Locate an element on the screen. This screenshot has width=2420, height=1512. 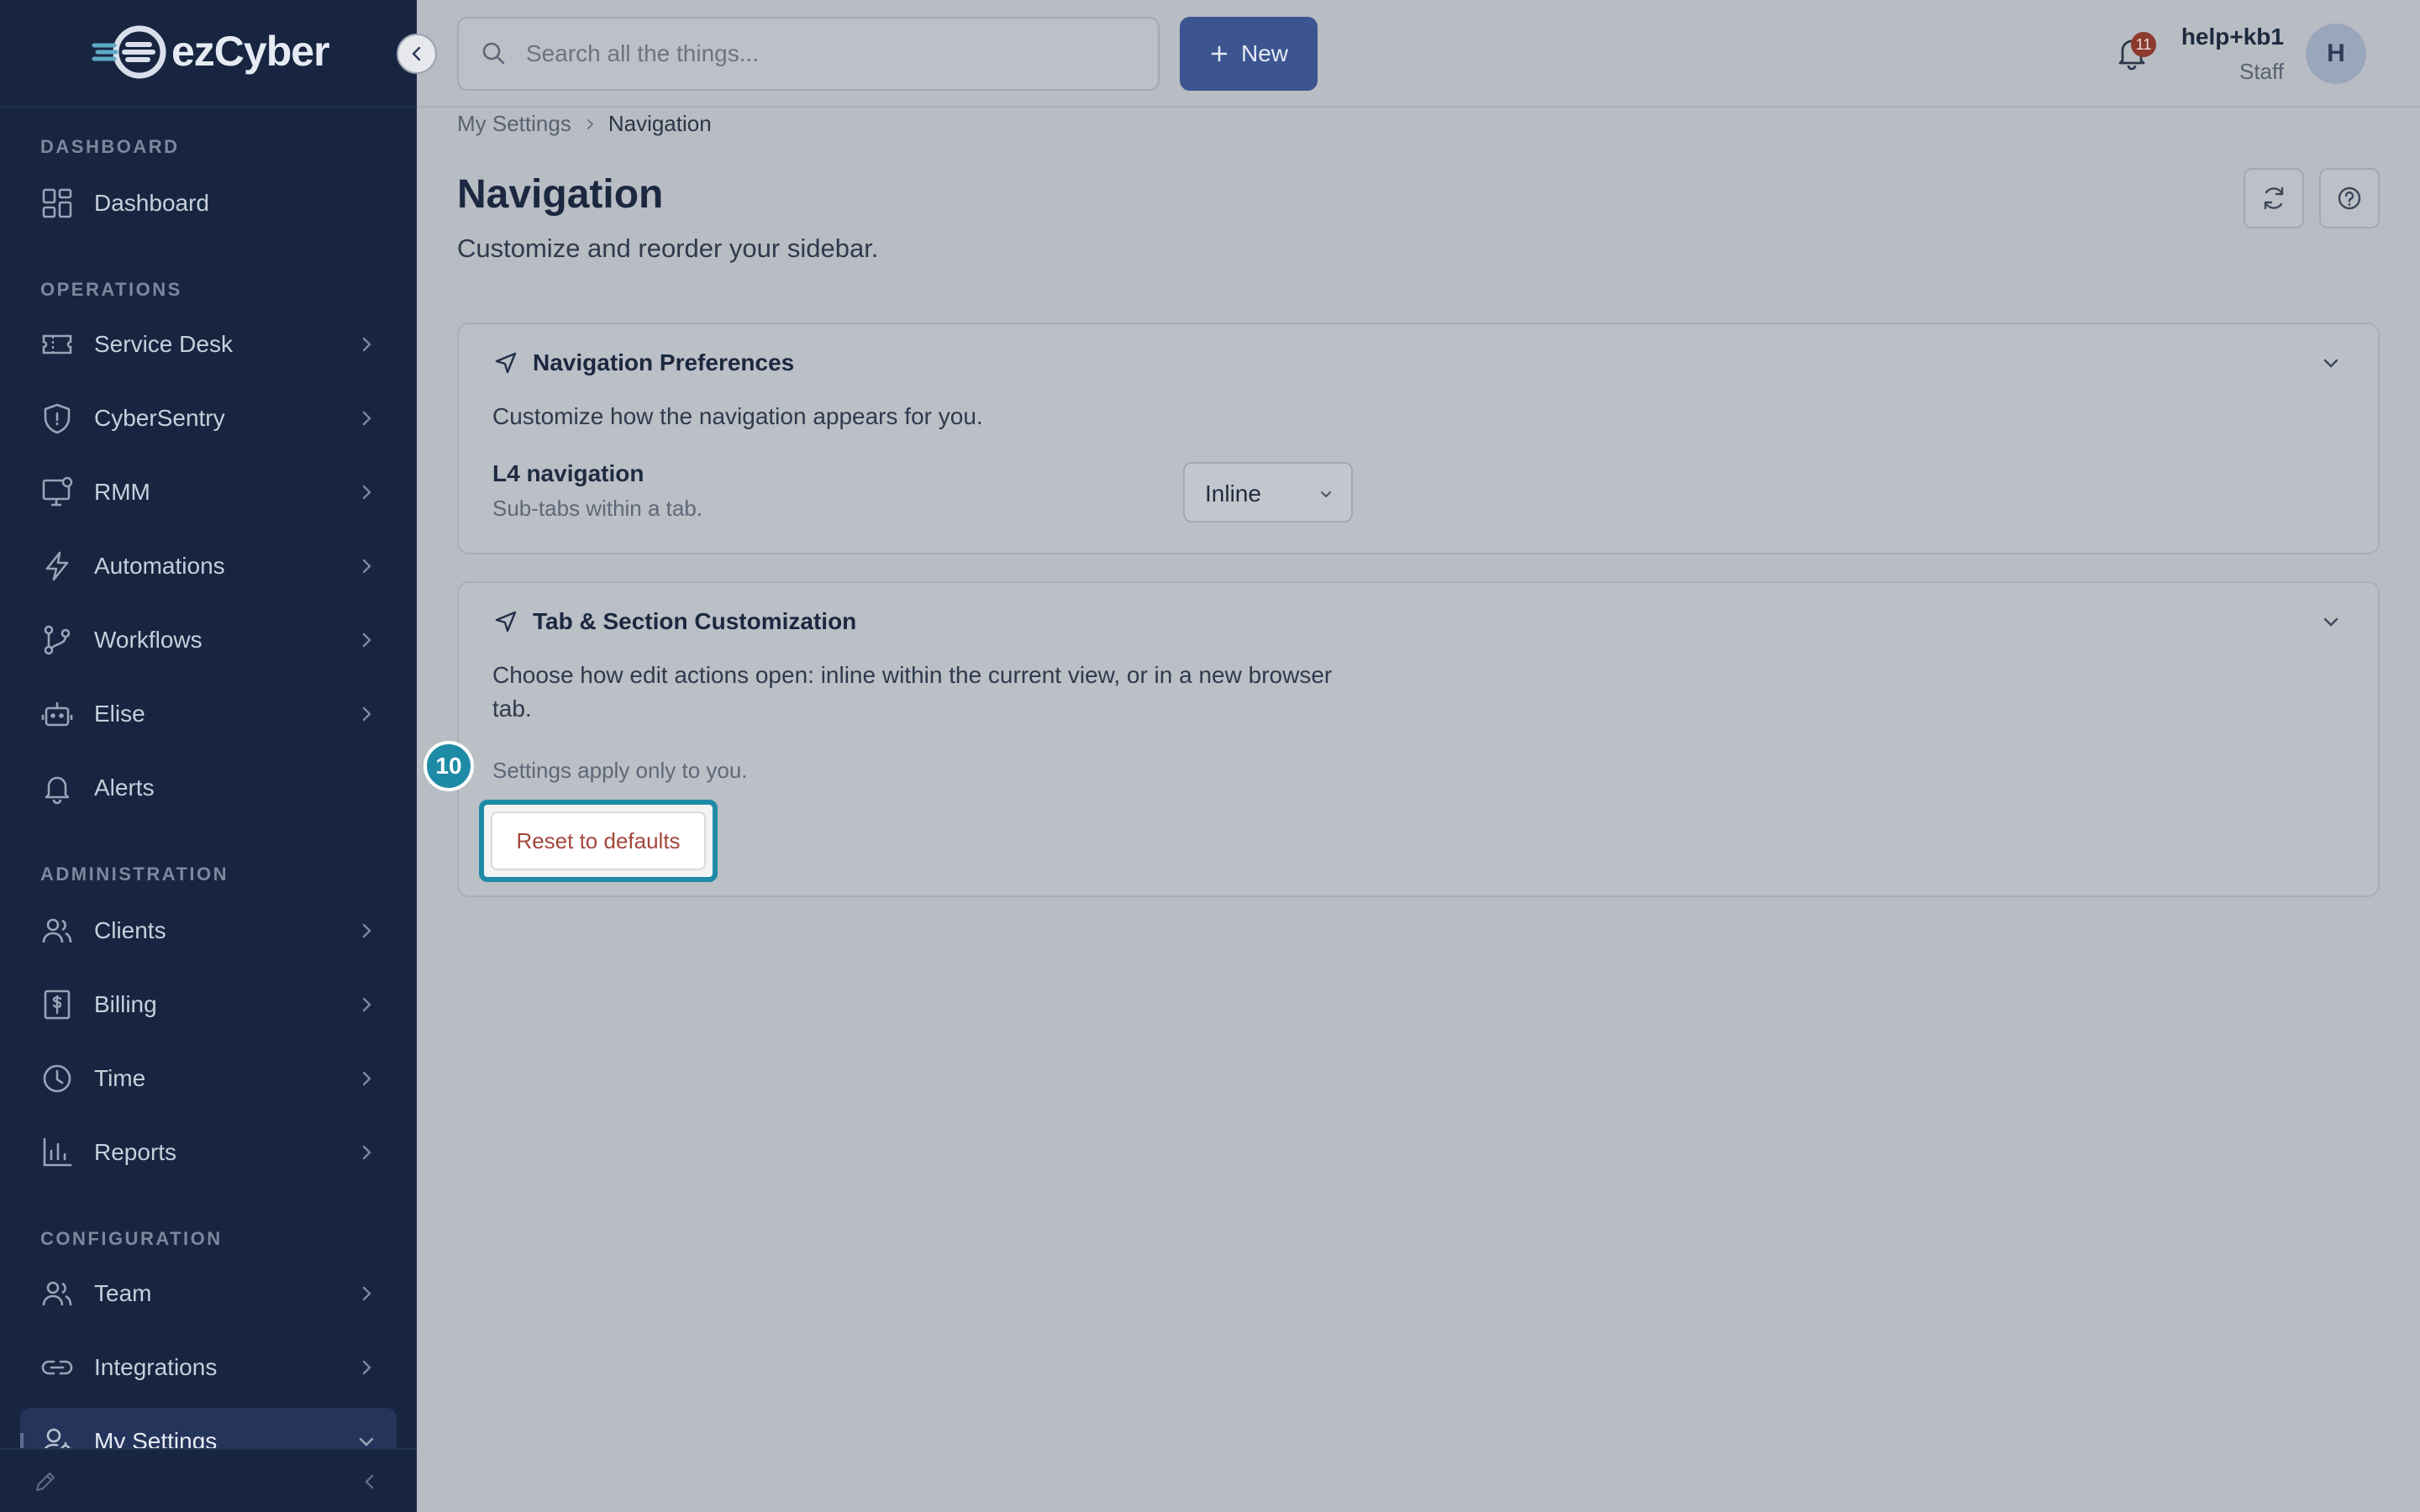
search-input is located at coordinates (828, 53).